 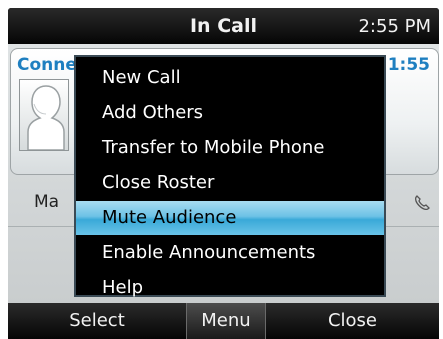 What do you see at coordinates (223, 26) in the screenshot?
I see `status-bar: In Call 2:55 PM` at bounding box center [223, 26].